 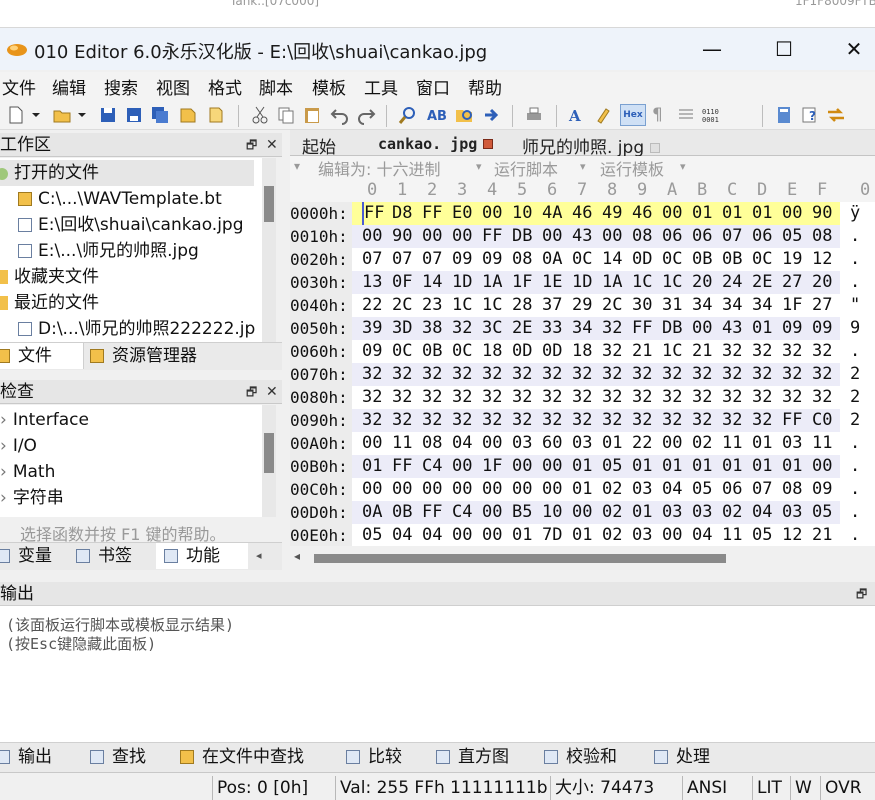 I want to click on hex-row: 0070h: 32 32 32 32 32 32 32 32 32 32 32 32 32 32 32 32 2, so click(x=582, y=374).